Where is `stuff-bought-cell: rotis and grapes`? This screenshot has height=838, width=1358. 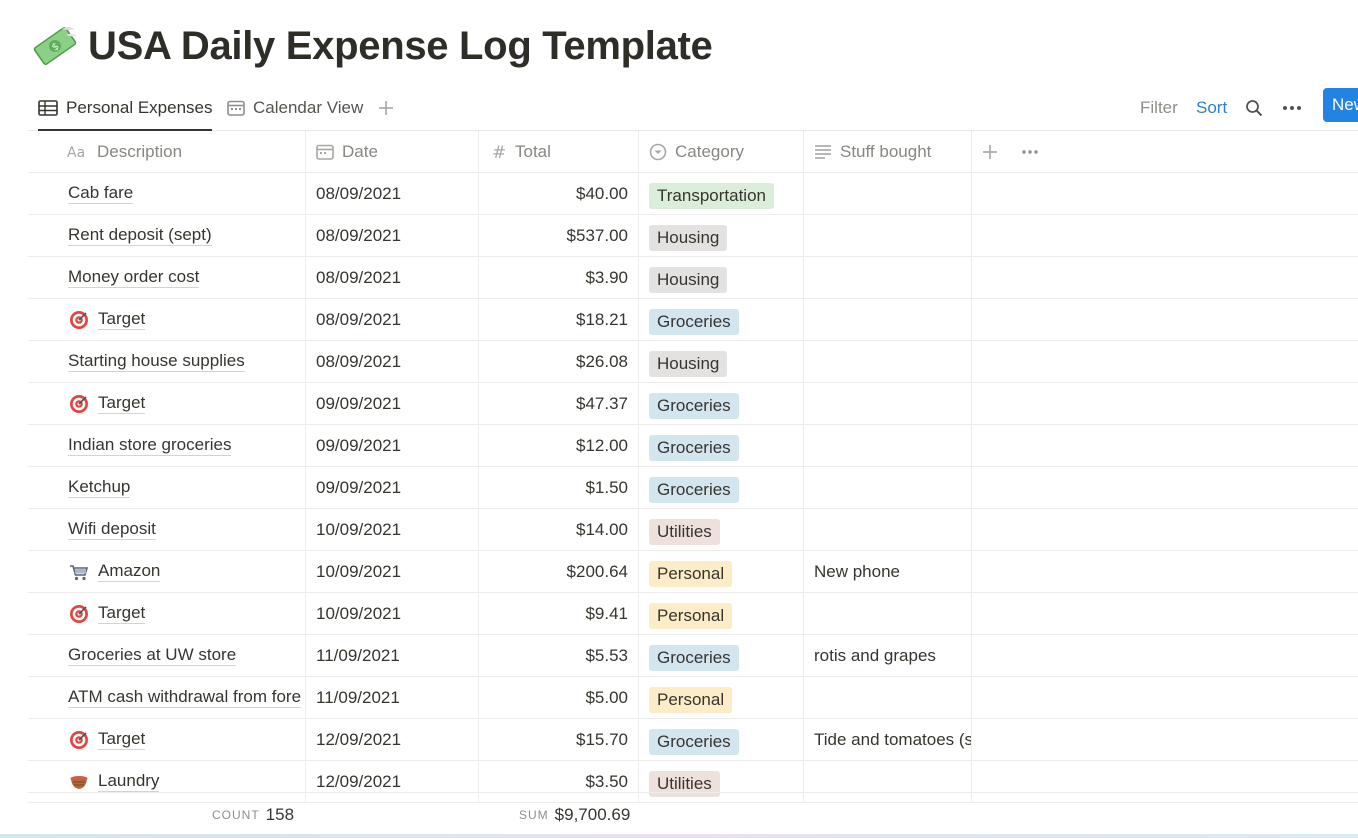 stuff-bought-cell: rotis and grapes is located at coordinates (888, 655).